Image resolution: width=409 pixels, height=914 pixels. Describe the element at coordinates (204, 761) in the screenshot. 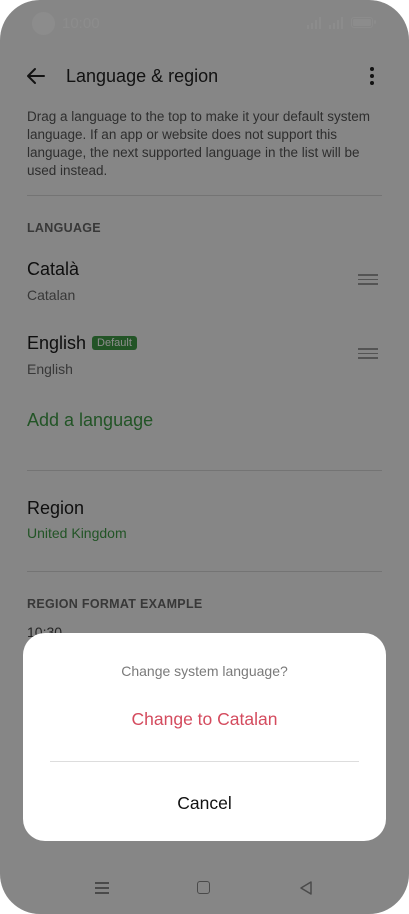

I see `dialog-divider` at that location.